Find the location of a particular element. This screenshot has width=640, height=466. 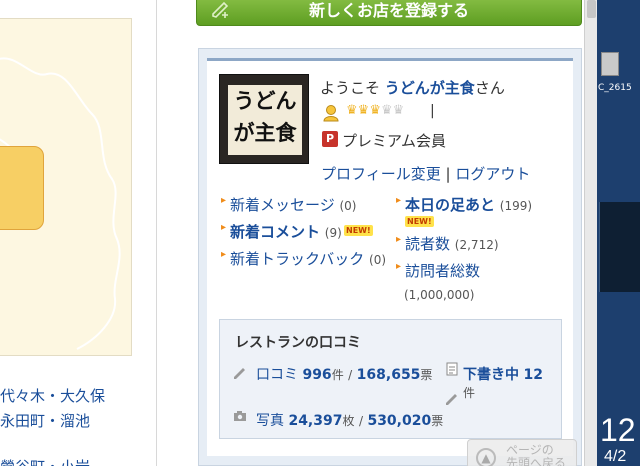

stat-total-visitors-count: (1,000,000) is located at coordinates (439, 294).